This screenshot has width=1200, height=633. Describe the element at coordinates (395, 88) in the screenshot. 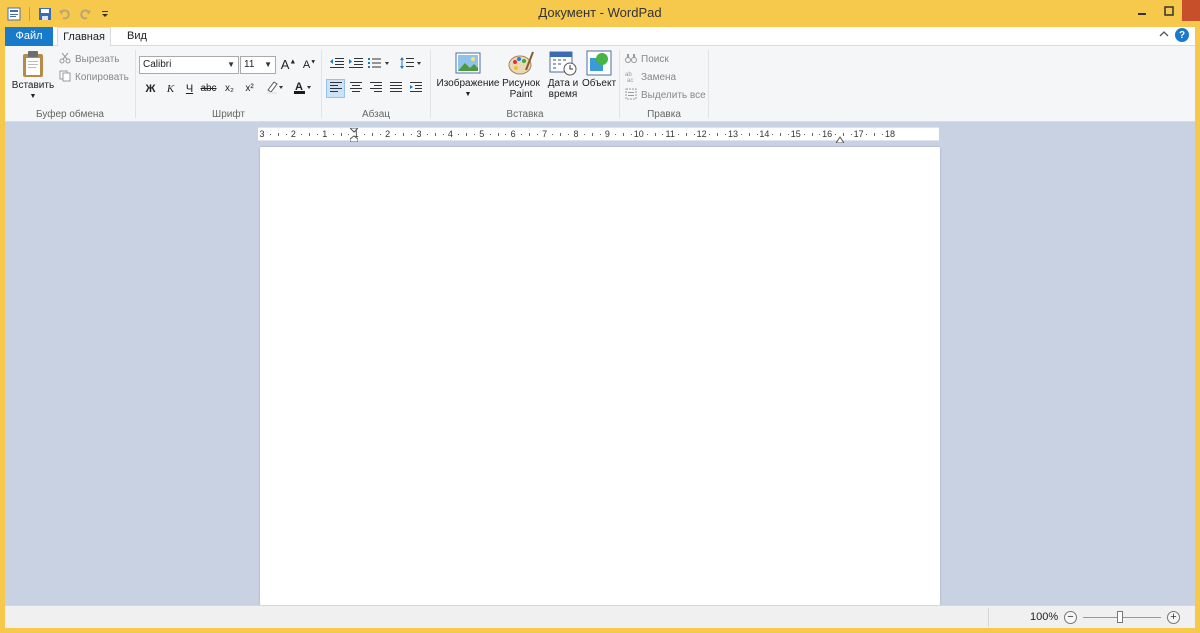

I see `justify-button` at that location.